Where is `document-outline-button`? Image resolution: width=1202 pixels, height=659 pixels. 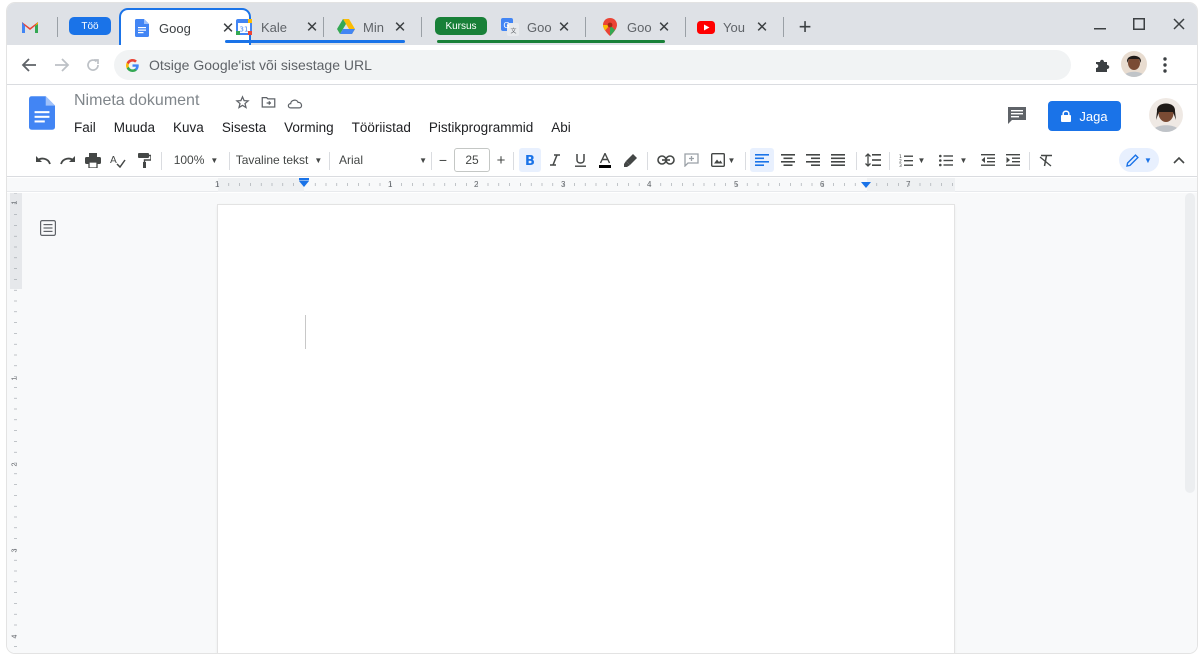 document-outline-button is located at coordinates (48, 230).